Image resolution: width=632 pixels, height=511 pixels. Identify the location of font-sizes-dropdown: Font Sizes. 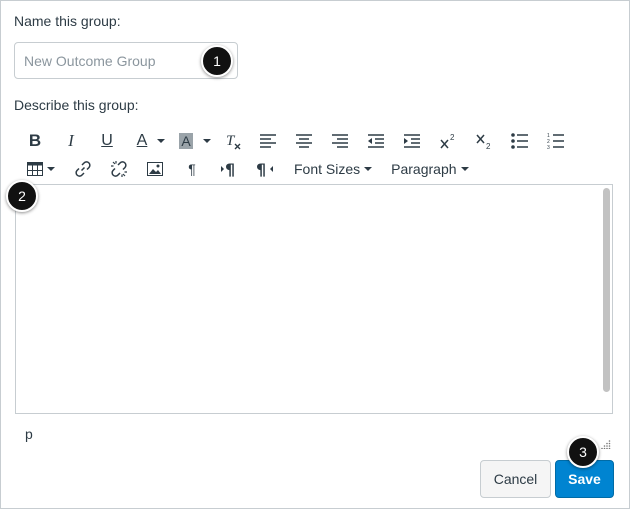
(333, 169).